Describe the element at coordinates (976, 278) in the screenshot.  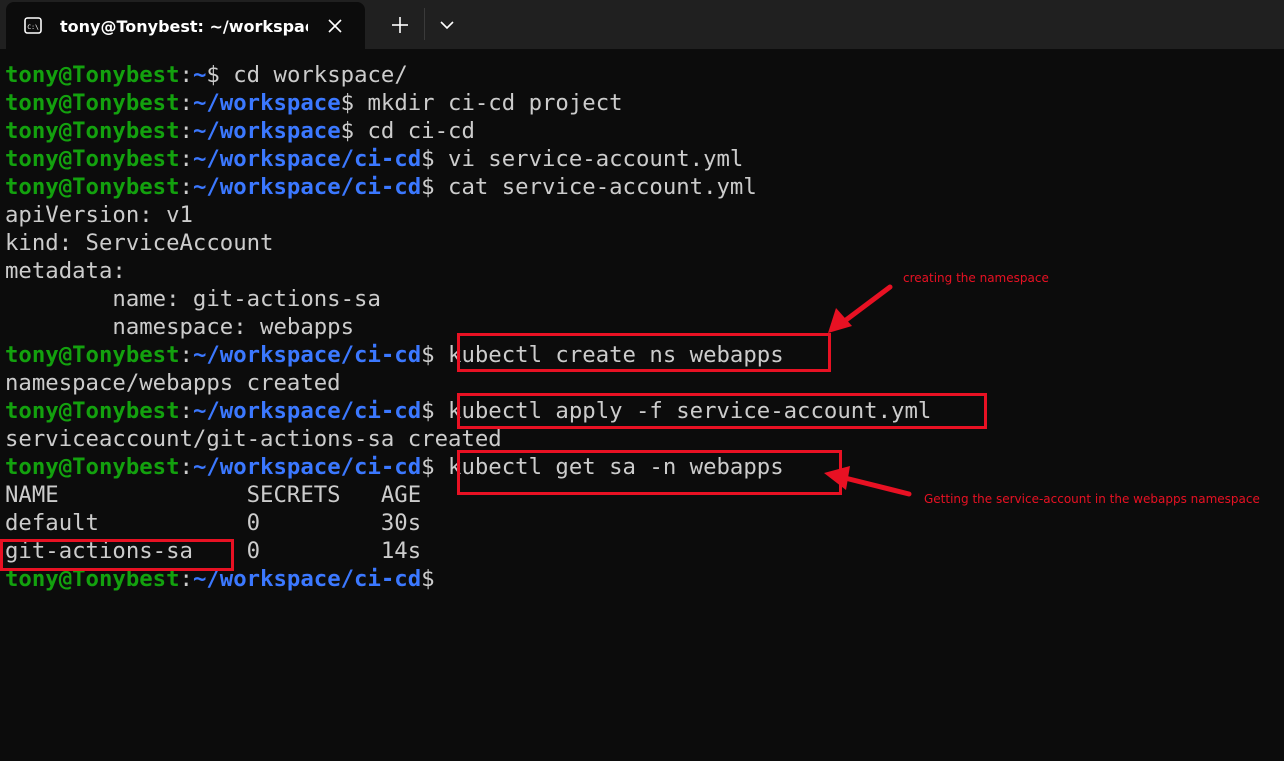
I see `annotation-creating-namespace: creating the namespace` at that location.